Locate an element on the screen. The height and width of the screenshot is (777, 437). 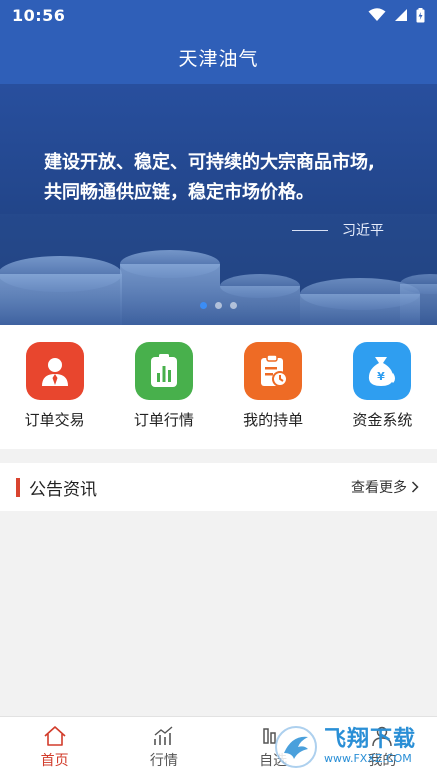
carousel-indicator is located at coordinates (218, 305).